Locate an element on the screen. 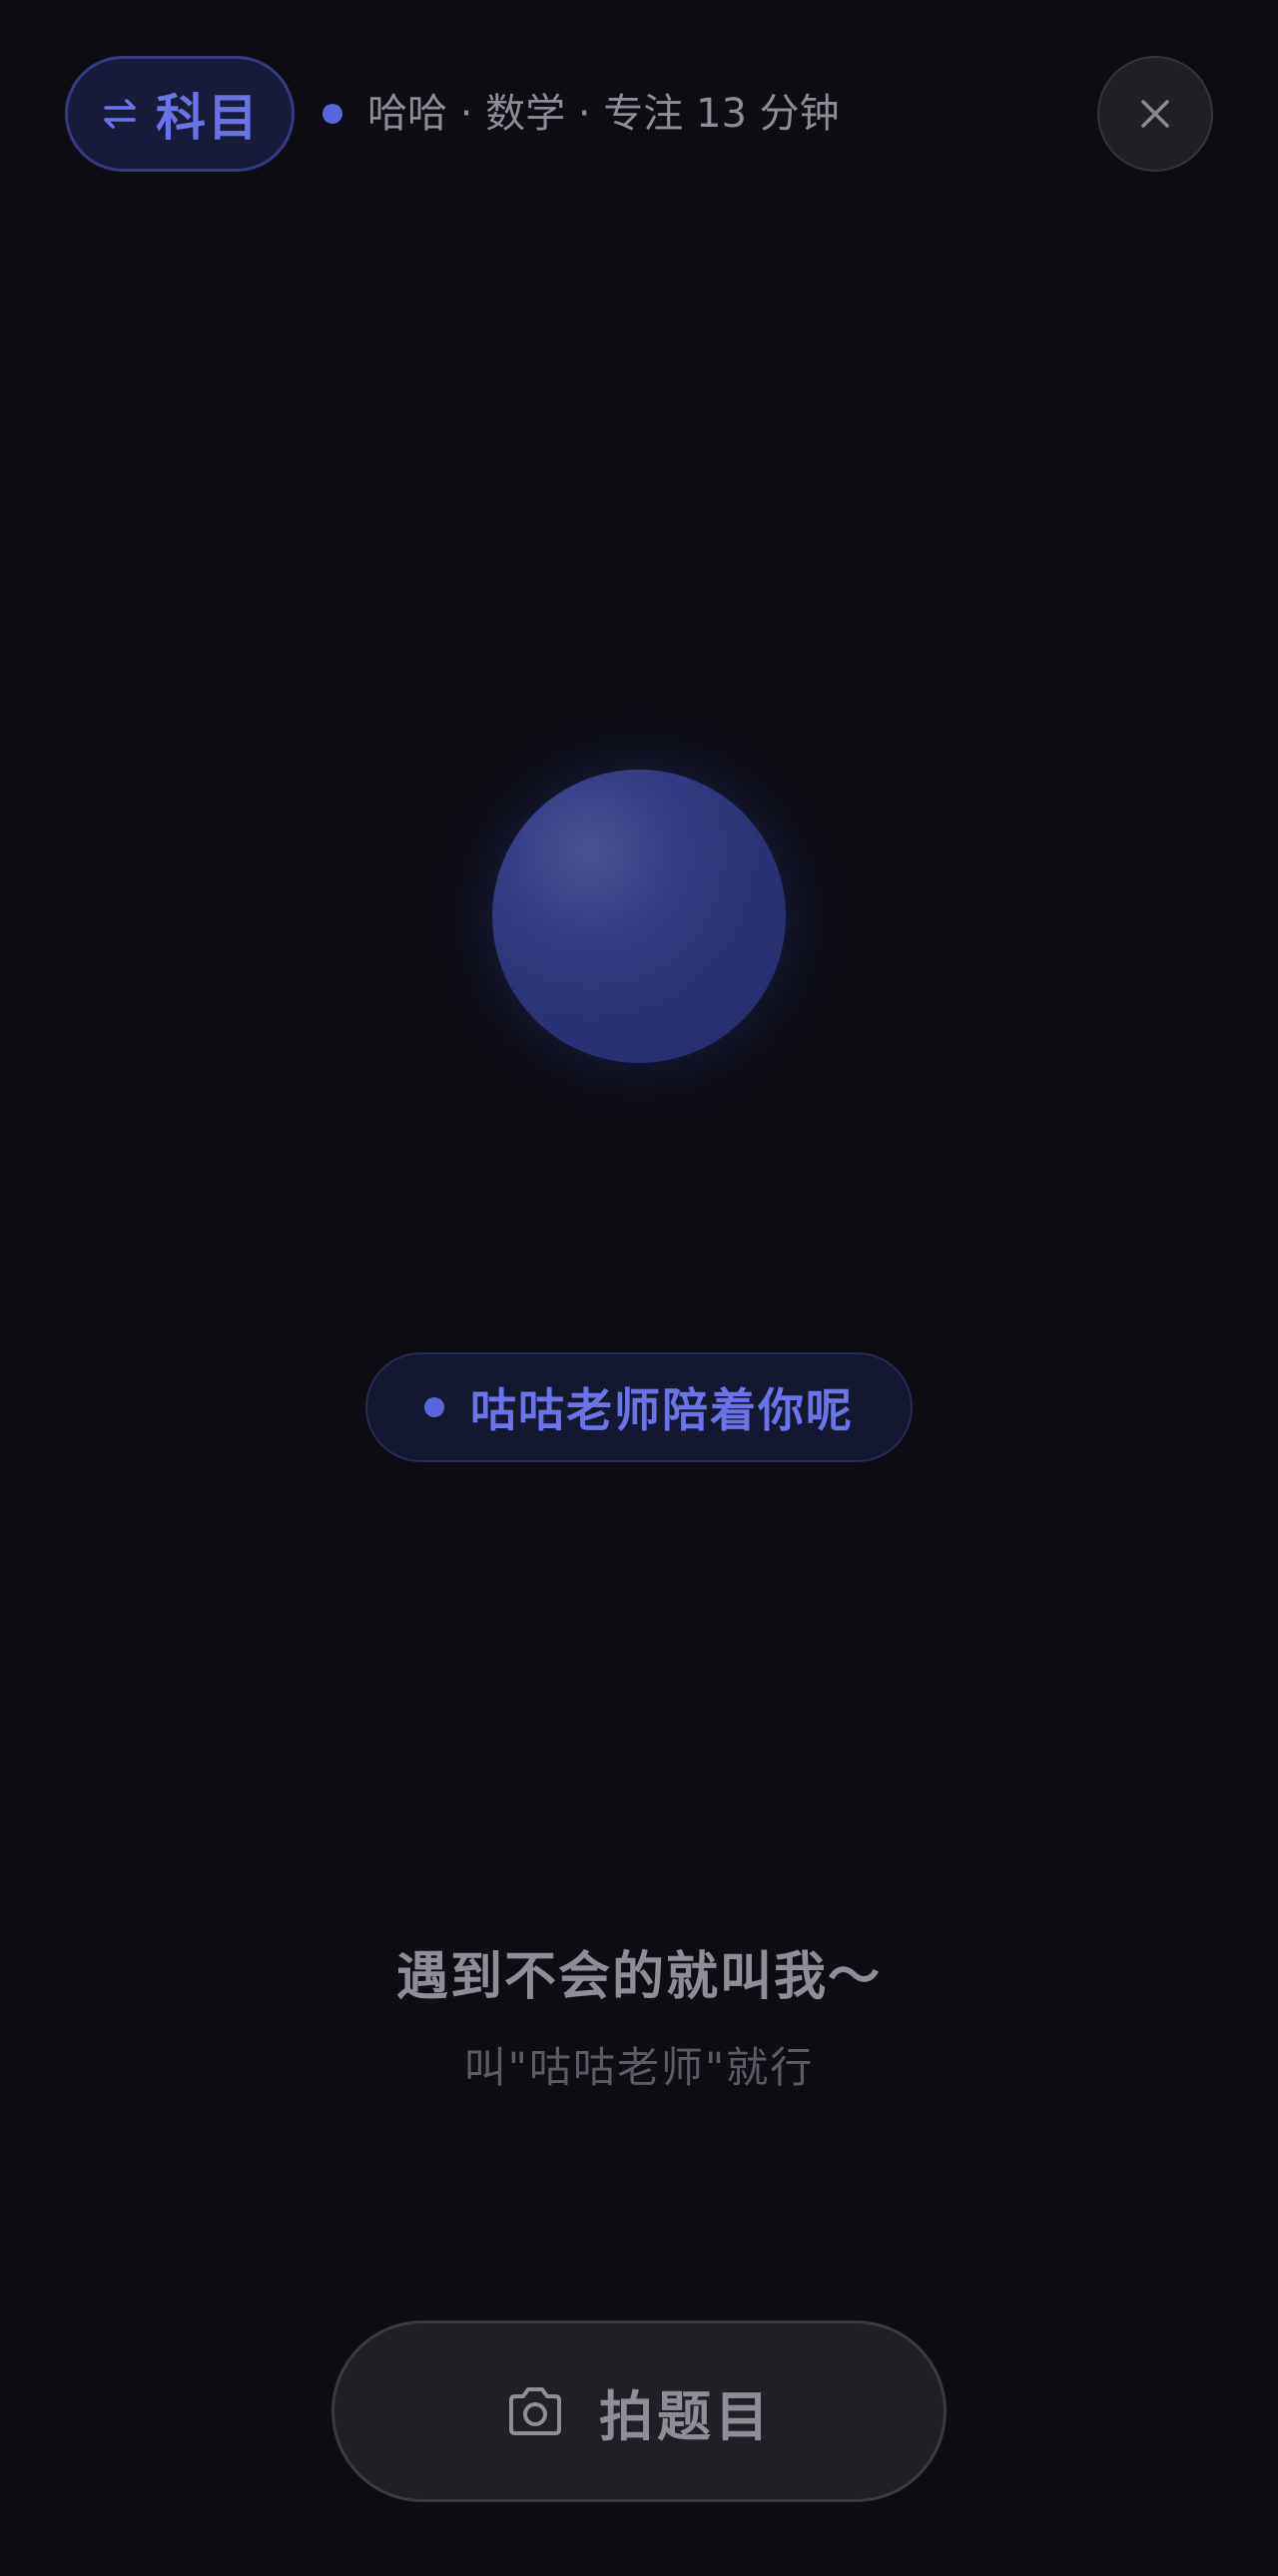  session-status-text: 哈哈 · 数学 · 专注 13 分钟 is located at coordinates (603, 114).